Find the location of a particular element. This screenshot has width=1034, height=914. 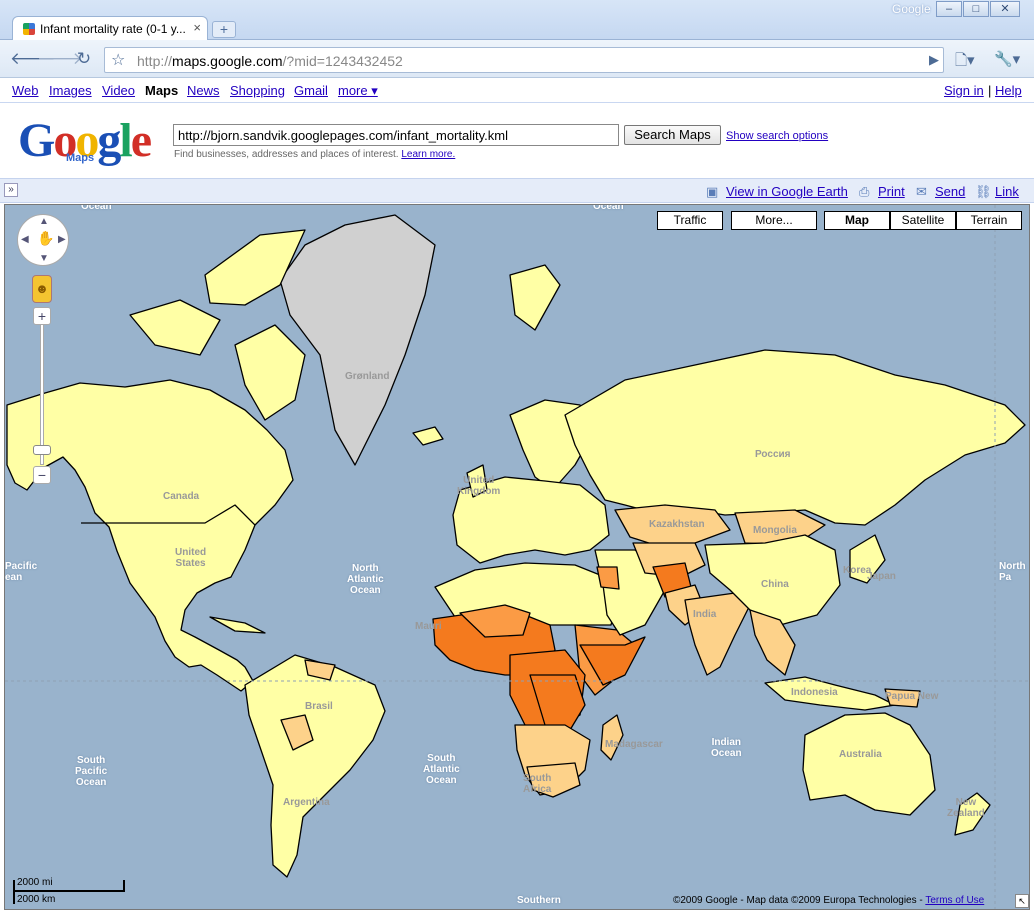

browser-tab: Infant mortality rate (0-1 y... × is located at coordinates (110, 28).